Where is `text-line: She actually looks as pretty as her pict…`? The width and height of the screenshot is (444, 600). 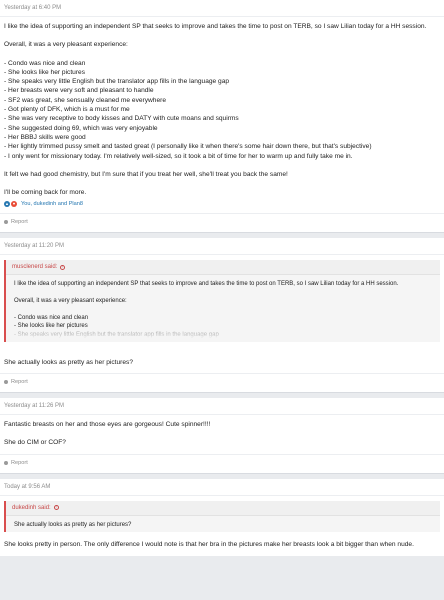
text-line: She actually looks as pretty as her pict… is located at coordinates (69, 362).